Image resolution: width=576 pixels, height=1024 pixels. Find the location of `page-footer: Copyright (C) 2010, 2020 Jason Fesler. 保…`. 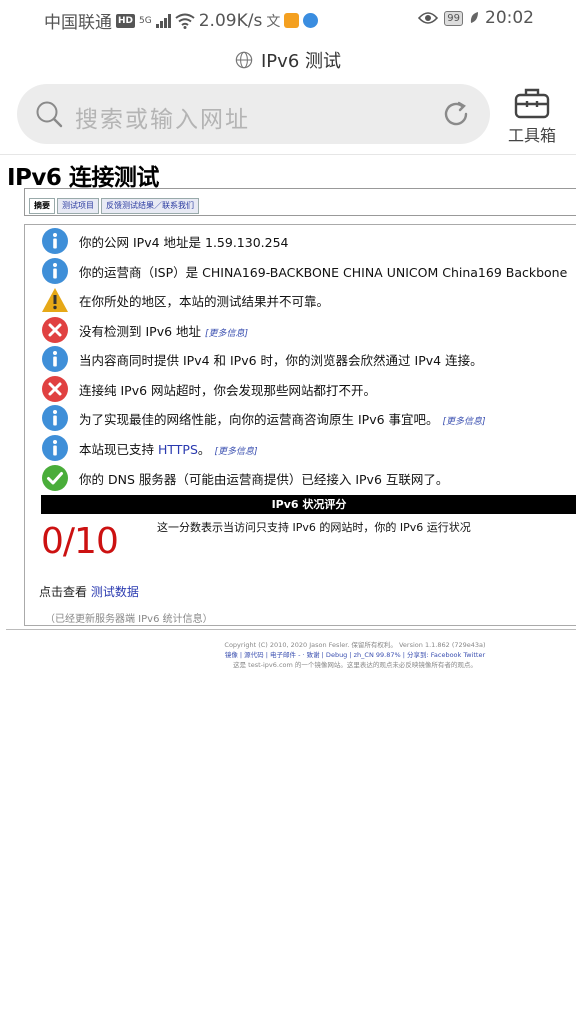

page-footer: Copyright (C) 2010, 2020 Jason Fesler. 保… is located at coordinates (355, 655).